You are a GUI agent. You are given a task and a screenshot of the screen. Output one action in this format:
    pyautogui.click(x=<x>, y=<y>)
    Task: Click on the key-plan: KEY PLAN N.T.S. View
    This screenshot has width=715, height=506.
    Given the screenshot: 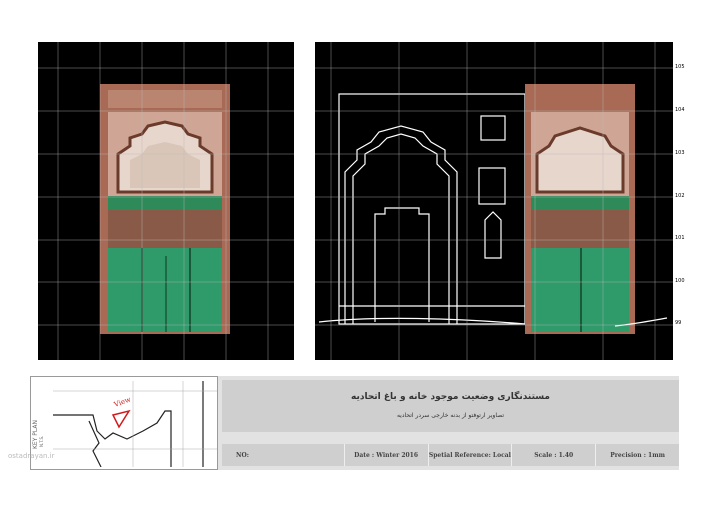 What is the action you would take?
    pyautogui.click(x=124, y=423)
    